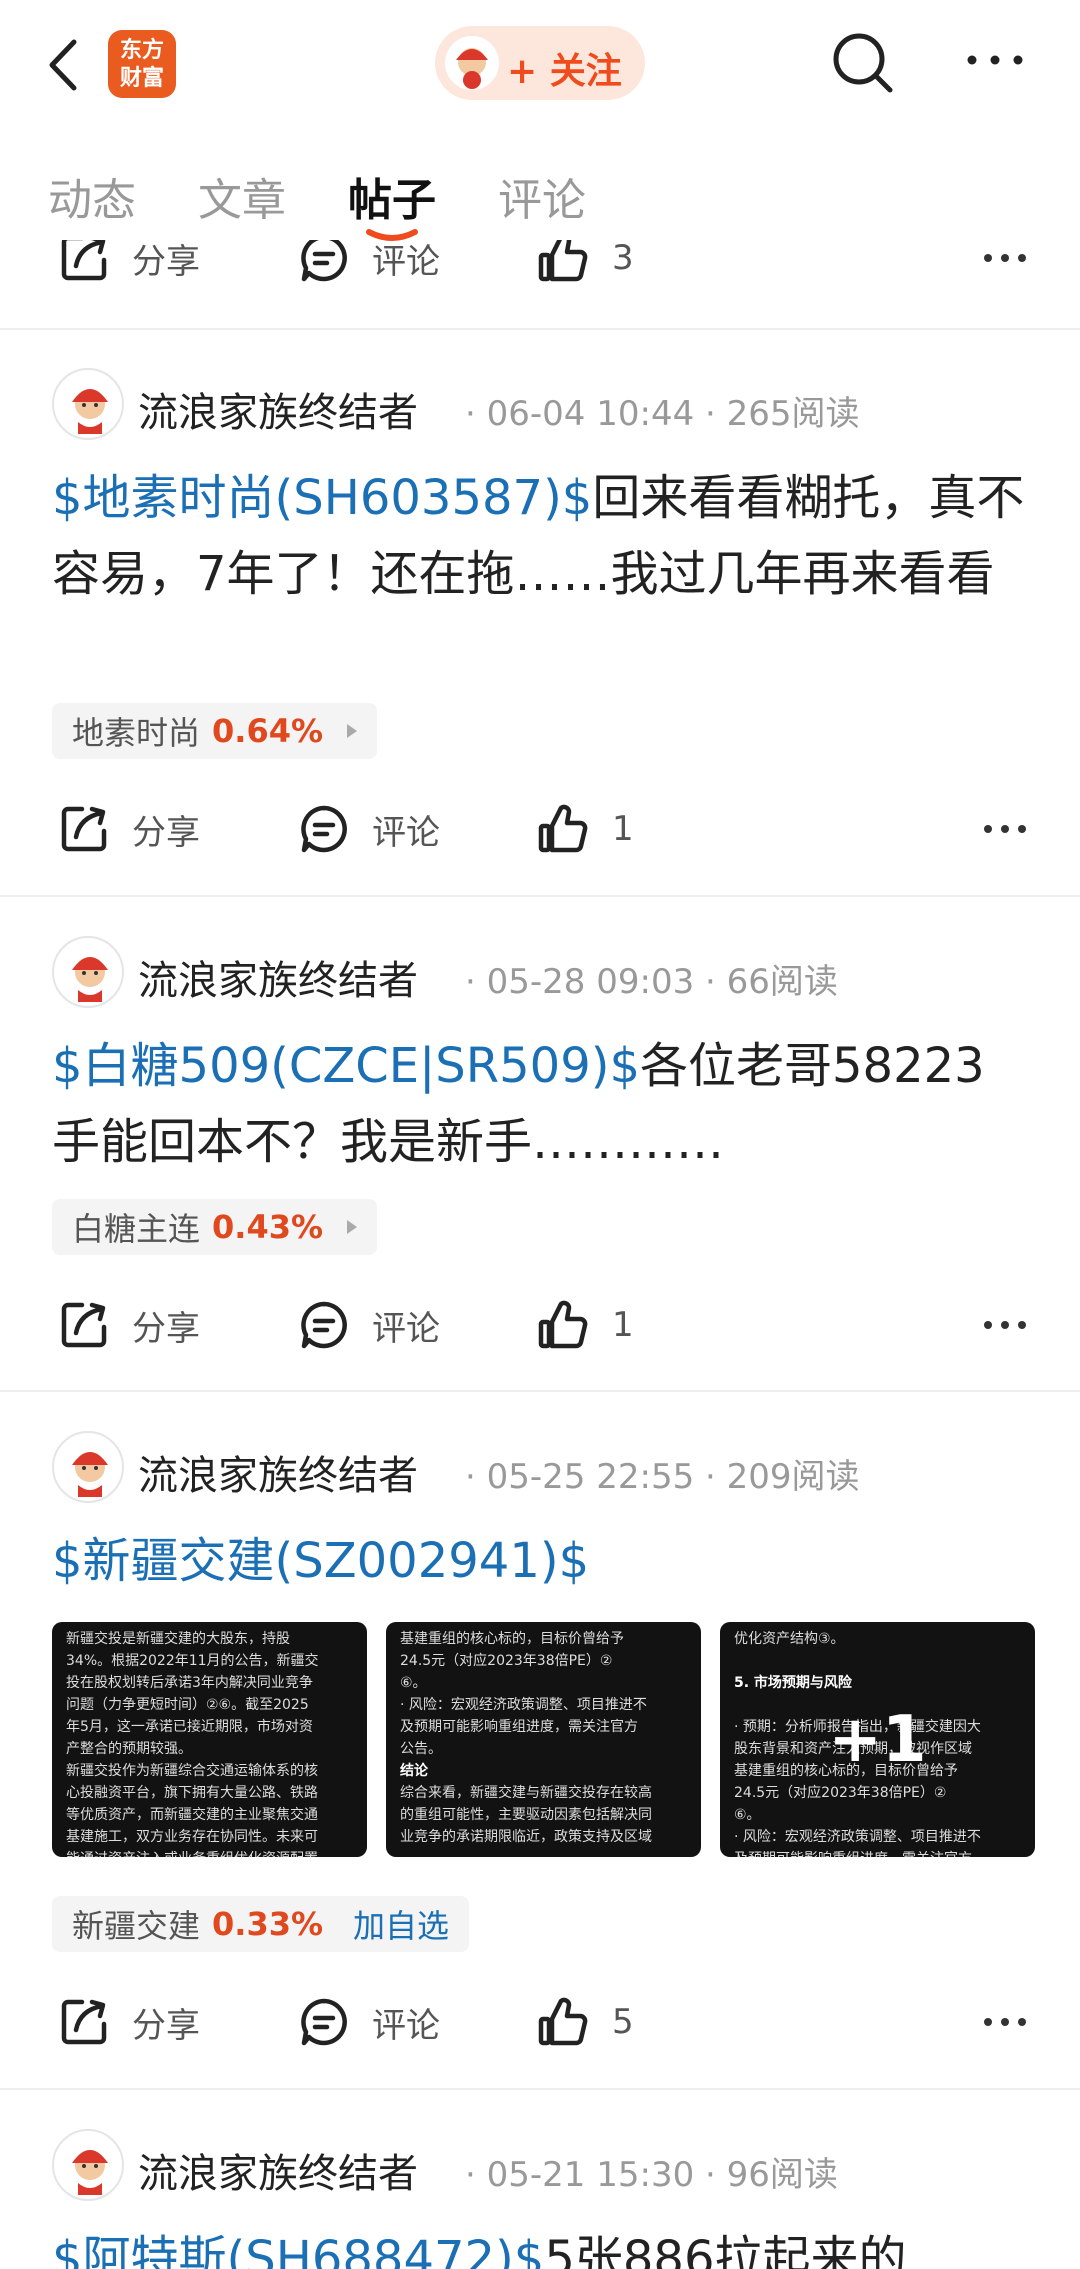  I want to click on image-text-line: ⑥。, so click(413, 1683).